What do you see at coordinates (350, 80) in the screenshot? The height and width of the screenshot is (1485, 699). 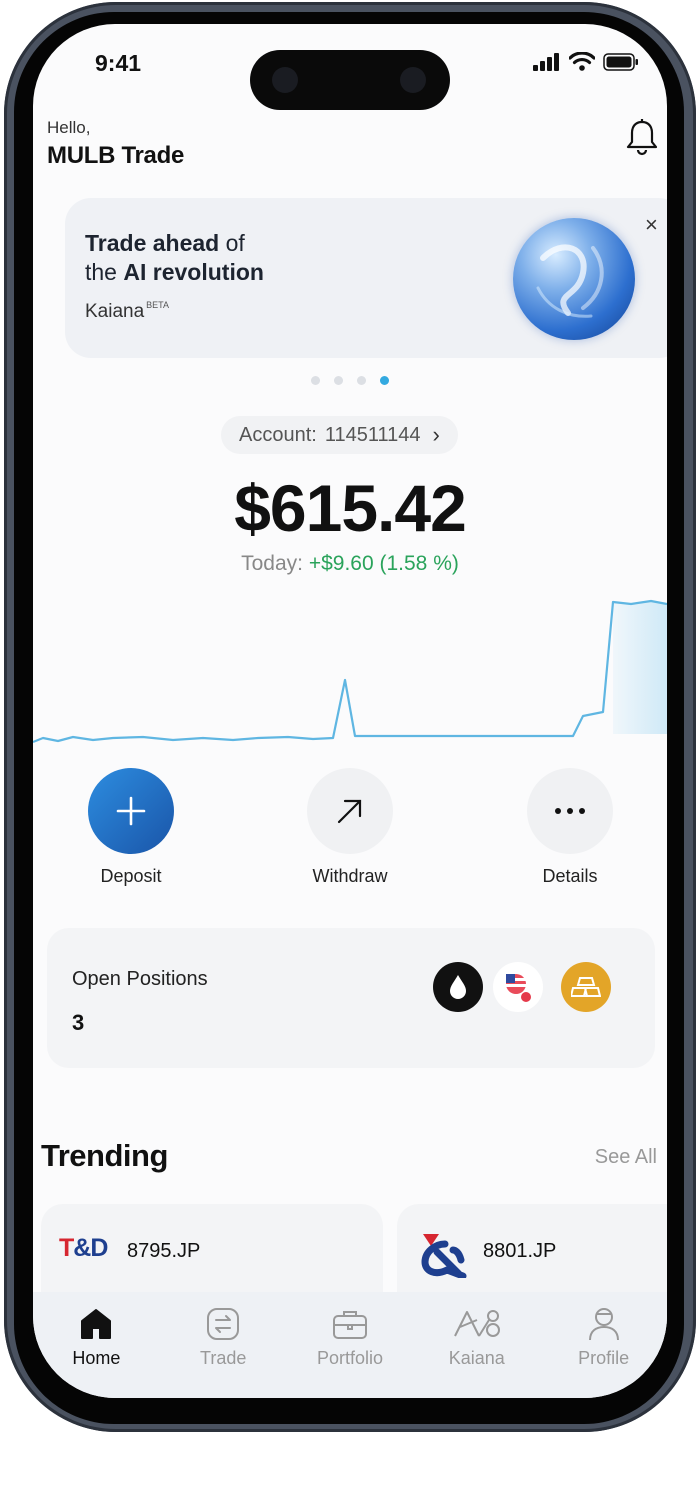 I see `dynamic-island` at bounding box center [350, 80].